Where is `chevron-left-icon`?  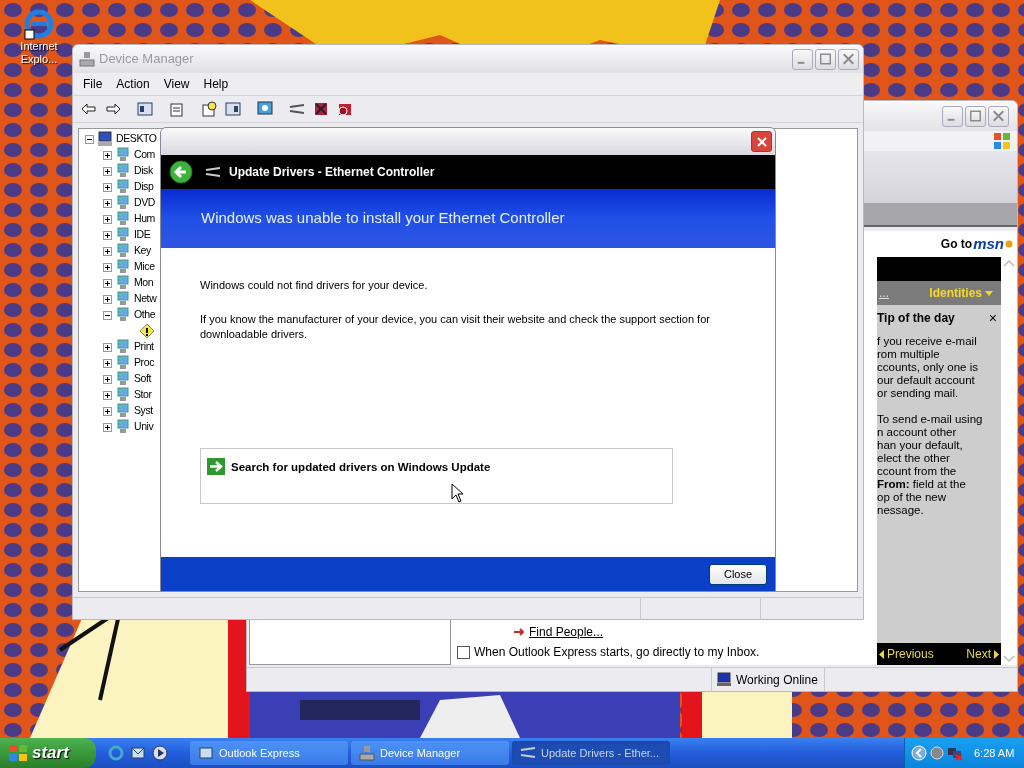
chevron-left-icon is located at coordinates (919, 753).